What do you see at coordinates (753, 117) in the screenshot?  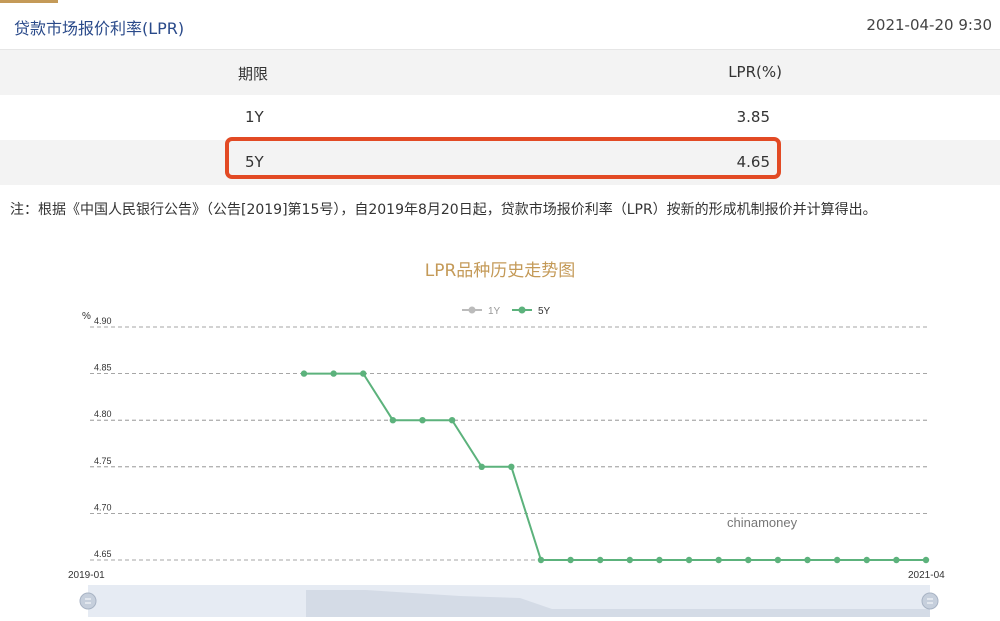 I see `rate-cell: 3.85` at bounding box center [753, 117].